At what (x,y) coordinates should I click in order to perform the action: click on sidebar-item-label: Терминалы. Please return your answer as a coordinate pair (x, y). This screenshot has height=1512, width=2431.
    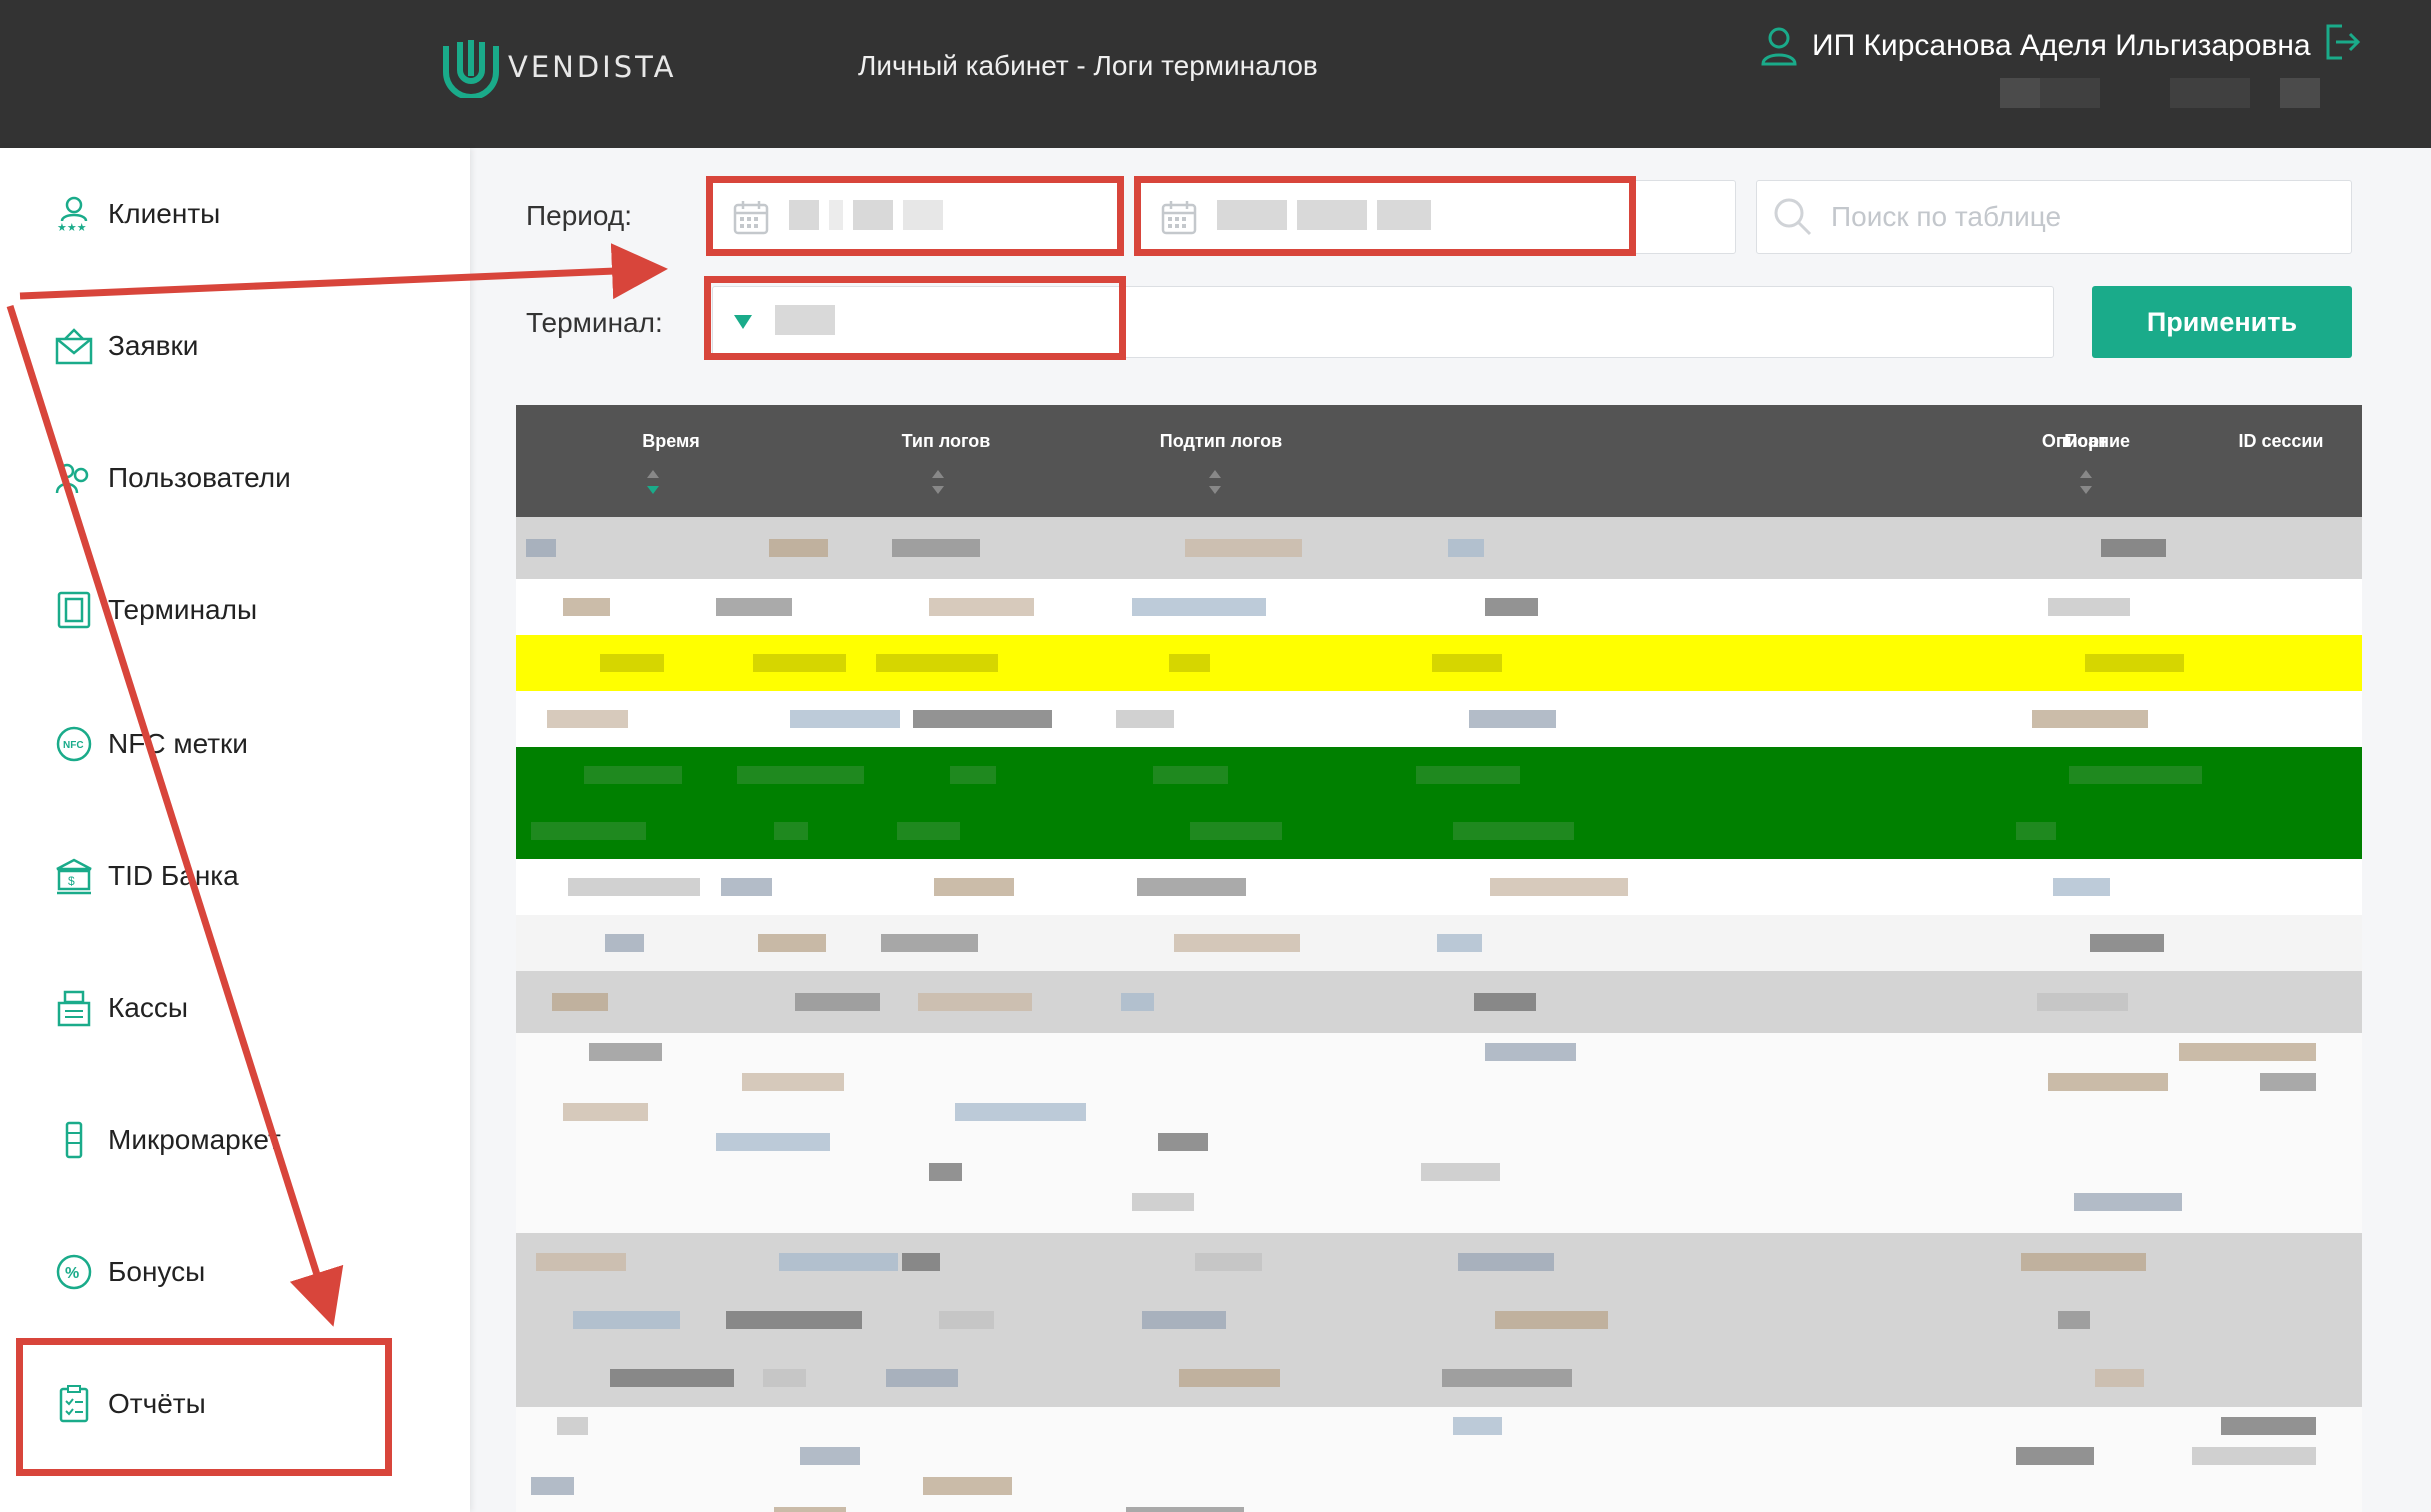
    Looking at the image, I should click on (183, 609).